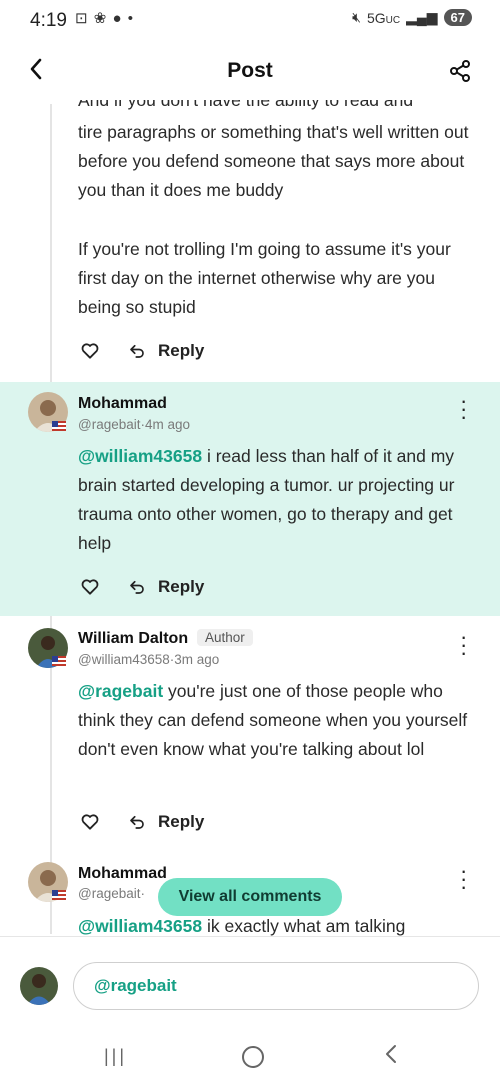 This screenshot has width=500, height=1084. What do you see at coordinates (120, 691) in the screenshot?
I see `mention-link: @ragebait` at bounding box center [120, 691].